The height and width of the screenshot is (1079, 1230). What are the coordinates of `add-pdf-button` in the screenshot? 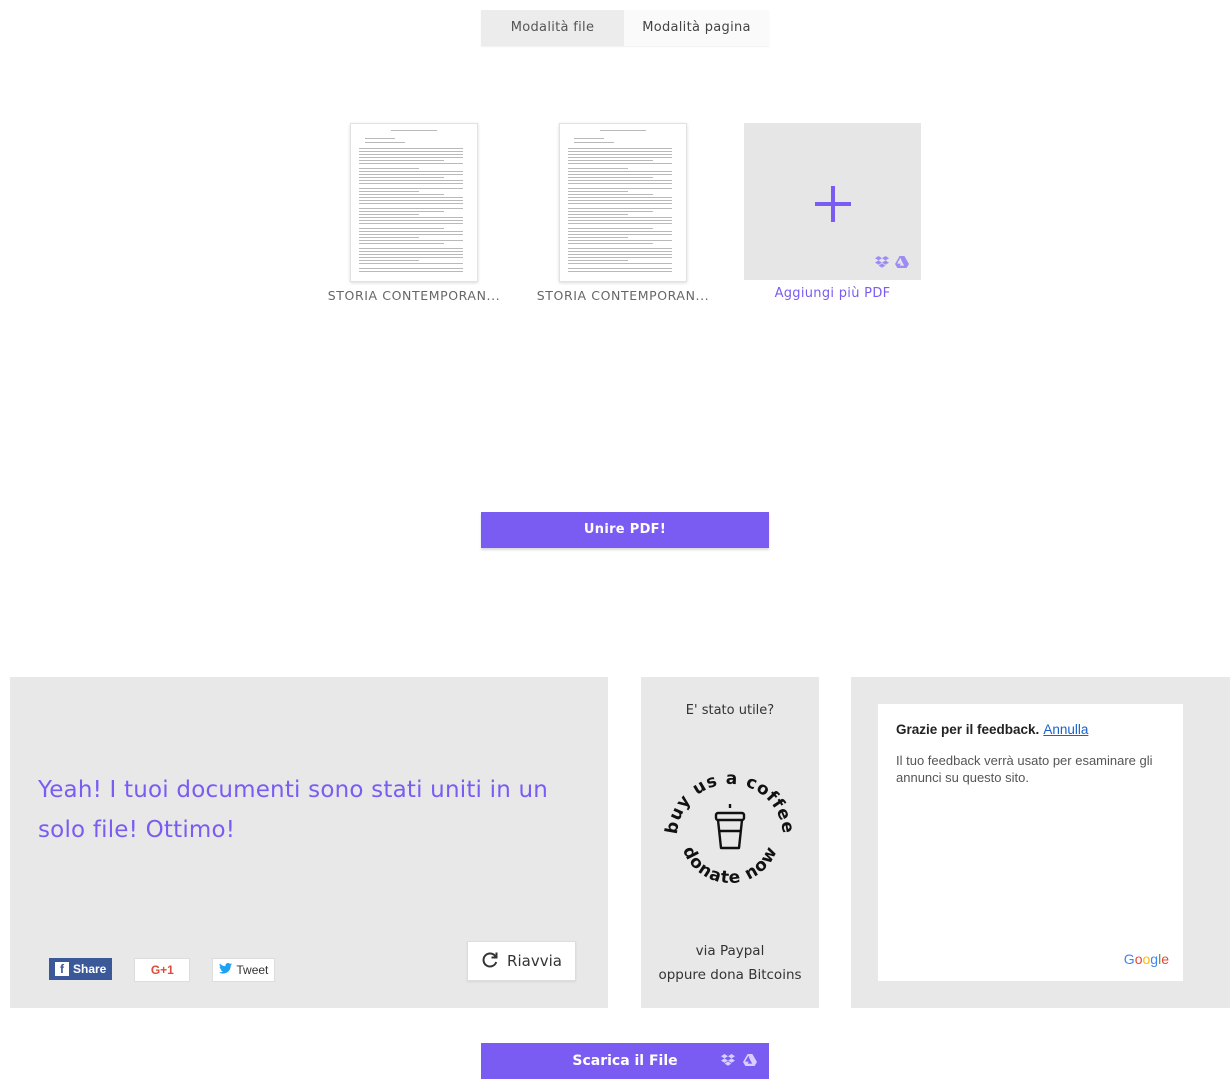 It's located at (832, 201).